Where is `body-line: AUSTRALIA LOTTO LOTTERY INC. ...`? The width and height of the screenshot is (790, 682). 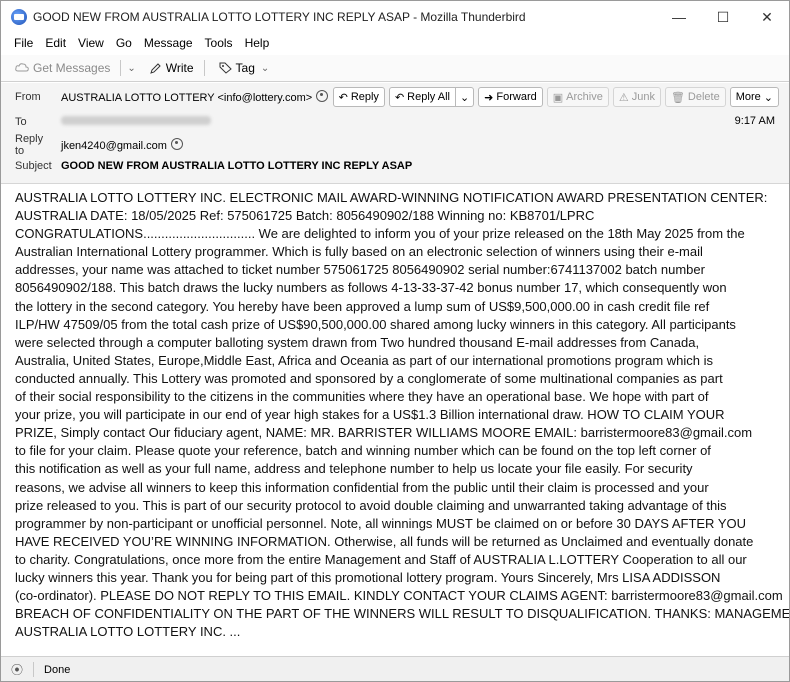 body-line: AUSTRALIA LOTTO LOTTERY INC. ... is located at coordinates (128, 632).